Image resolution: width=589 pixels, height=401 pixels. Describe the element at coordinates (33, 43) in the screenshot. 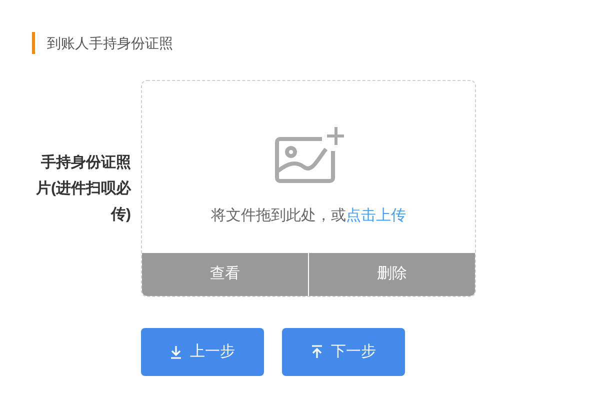

I see `accent-bar` at that location.